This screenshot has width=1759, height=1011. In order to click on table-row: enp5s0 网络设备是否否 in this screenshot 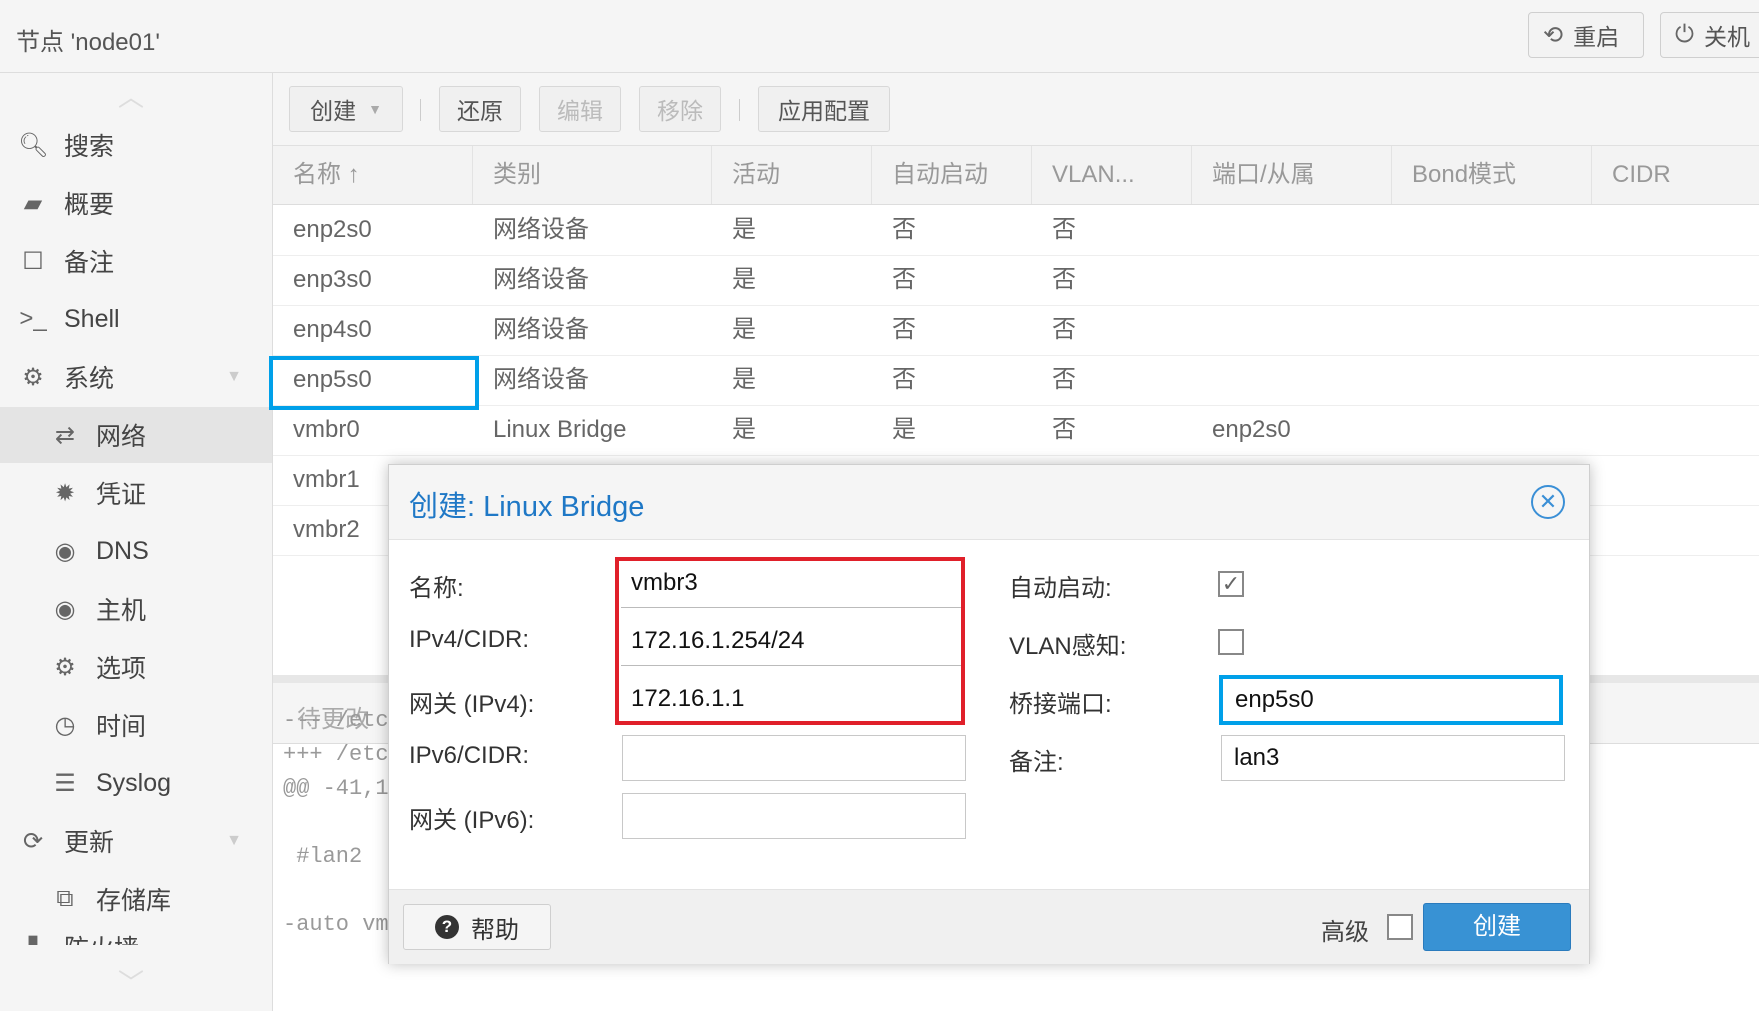, I will do `click(1016, 380)`.